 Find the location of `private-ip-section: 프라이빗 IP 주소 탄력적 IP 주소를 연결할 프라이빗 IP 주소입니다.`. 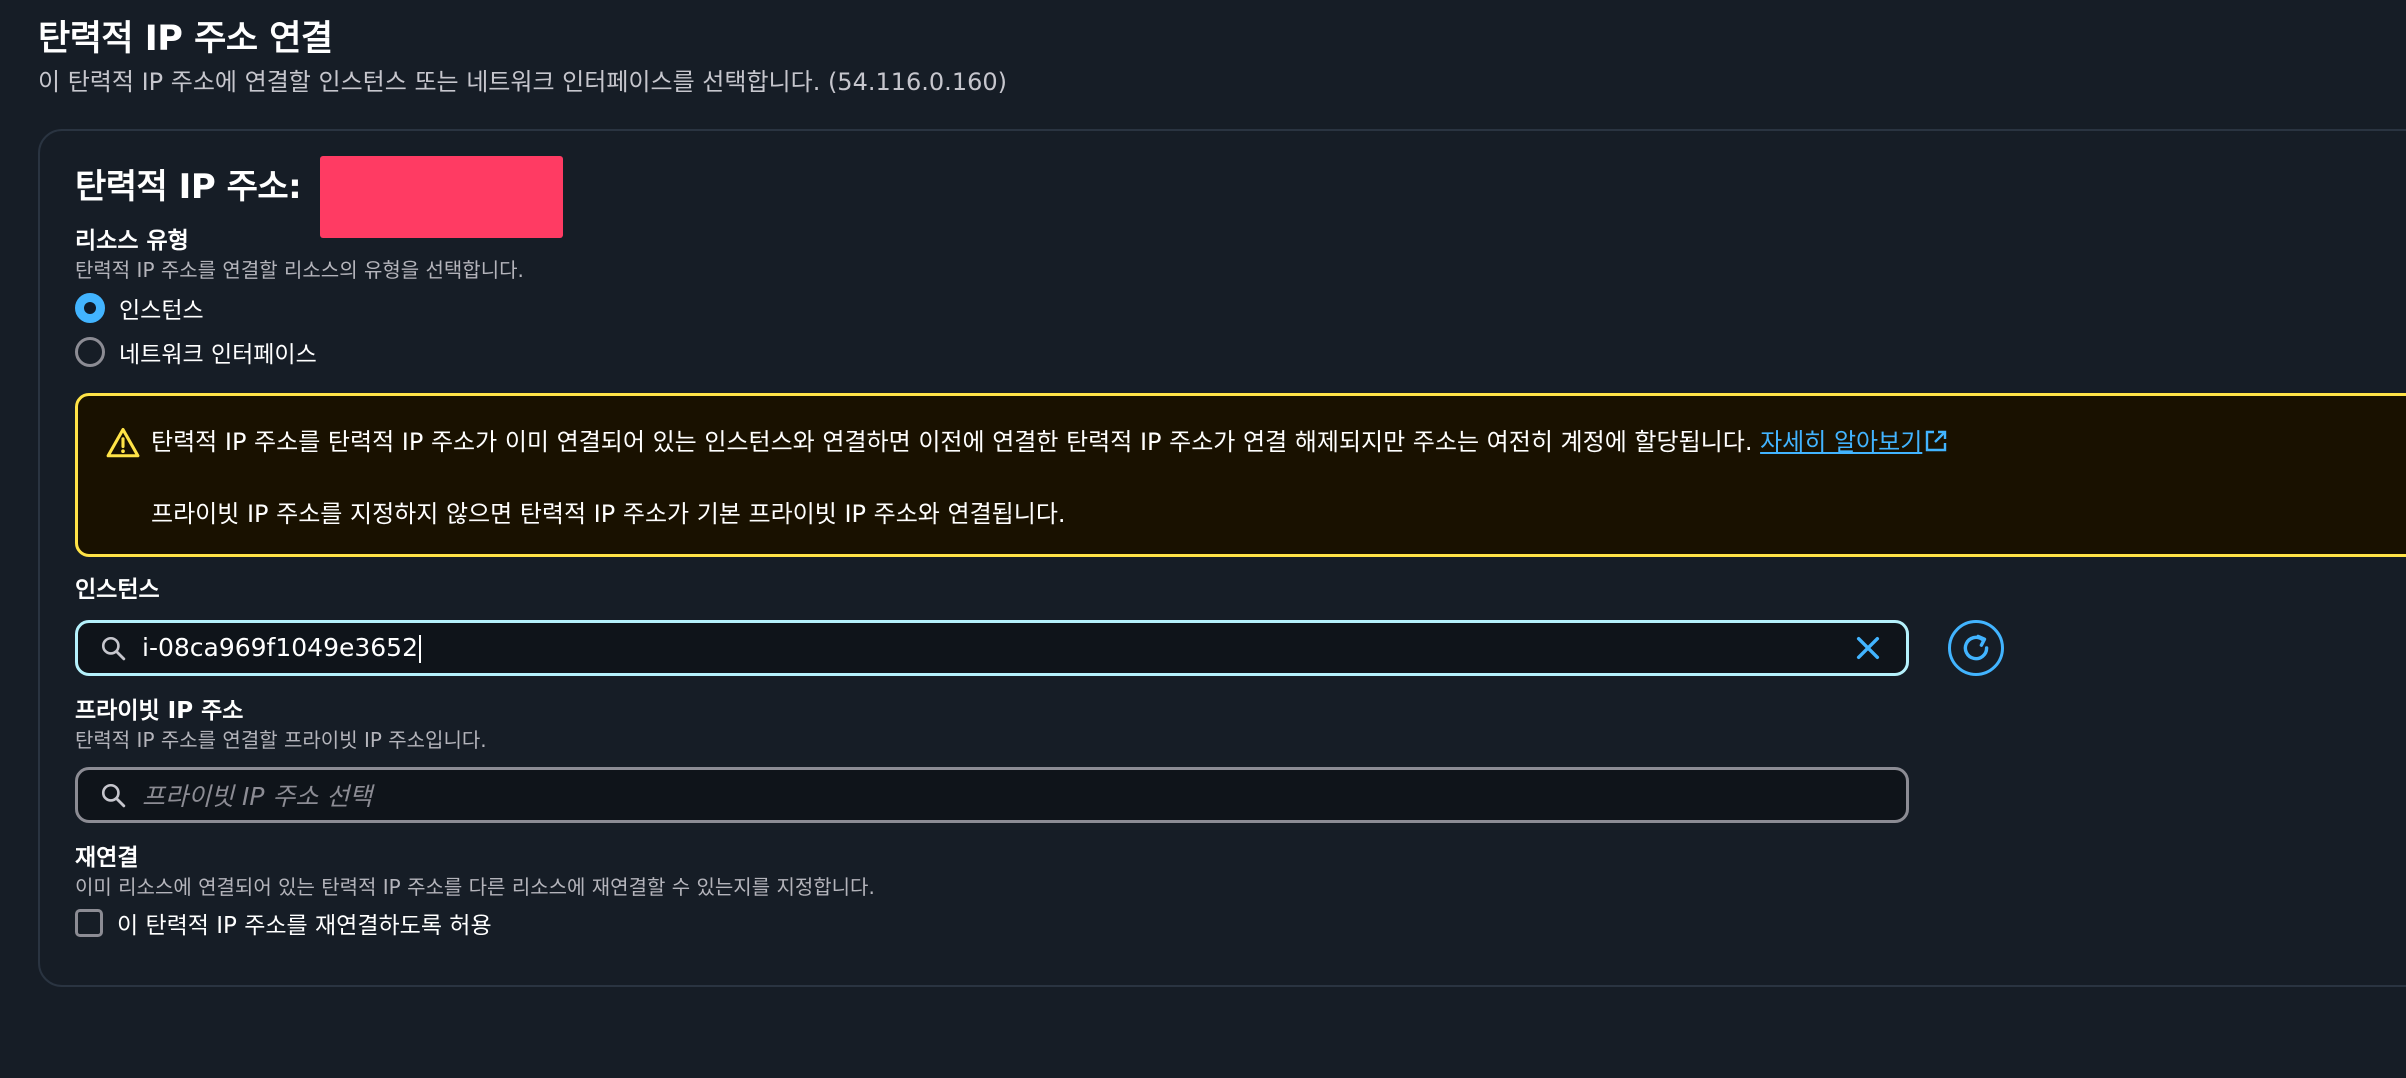

private-ip-section: 프라이빗 IP 주소 탄력적 IP 주소를 연결할 프라이빗 IP 주소입니다. is located at coordinates (281, 725).